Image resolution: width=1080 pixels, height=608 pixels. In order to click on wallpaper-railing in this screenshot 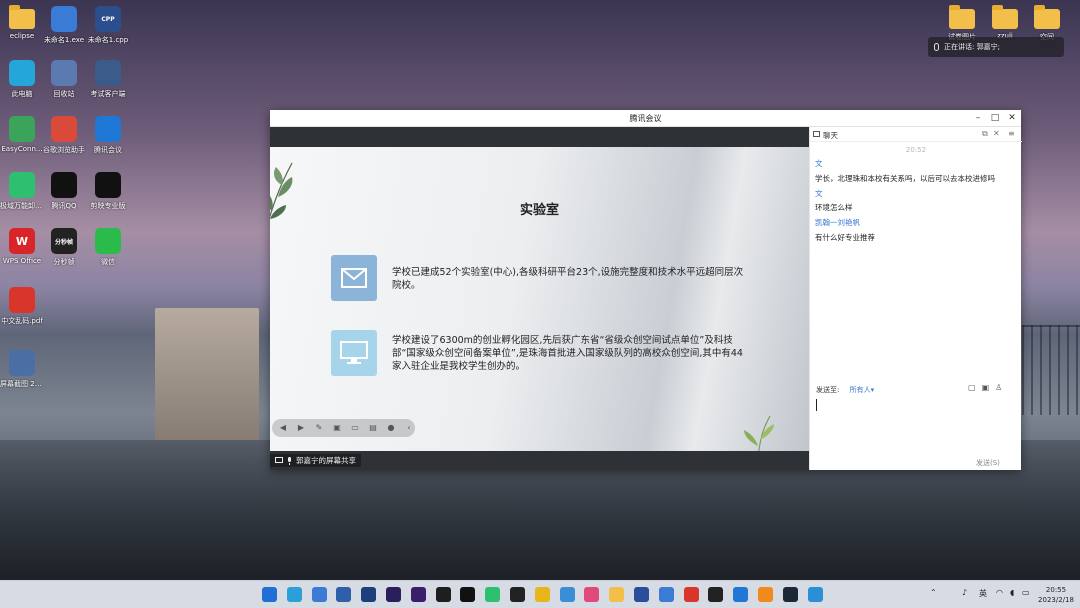, I will do `click(1051, 370)`.